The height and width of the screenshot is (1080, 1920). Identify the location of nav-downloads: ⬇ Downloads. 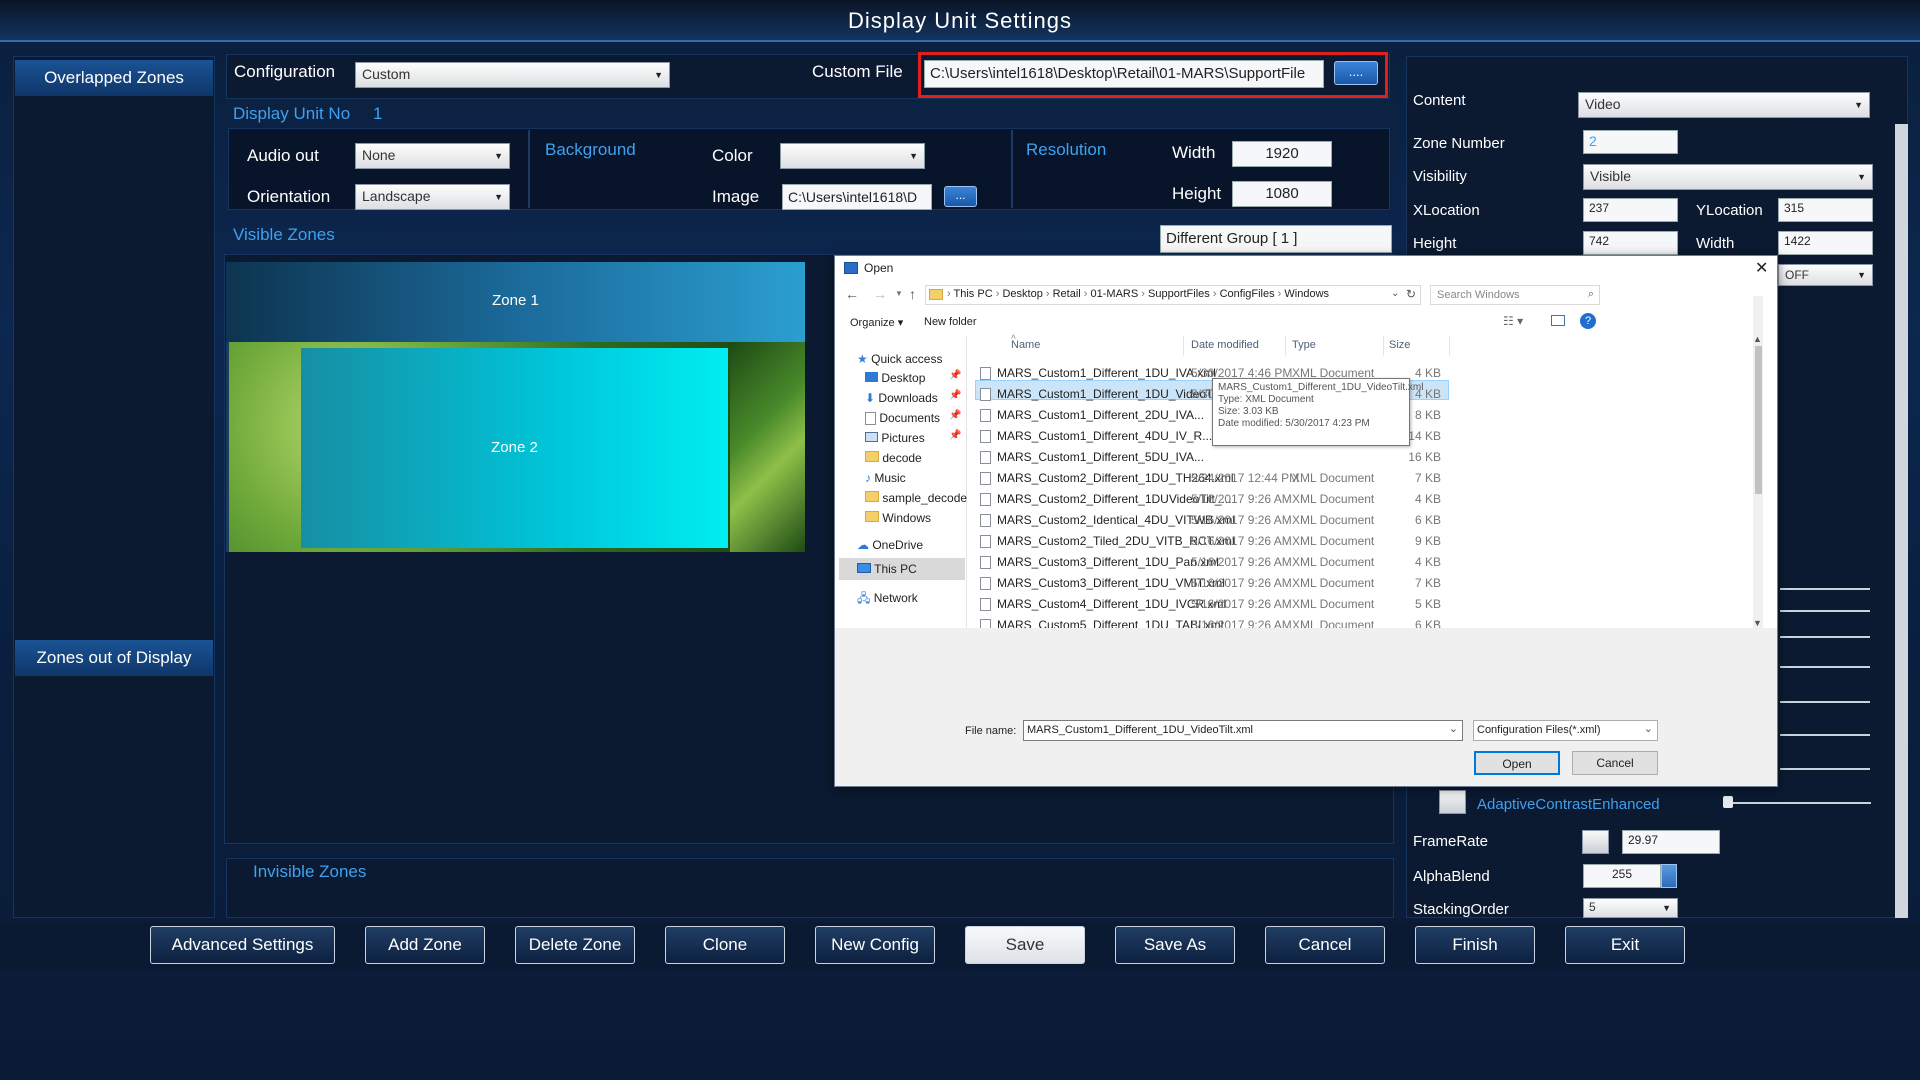
(901, 398).